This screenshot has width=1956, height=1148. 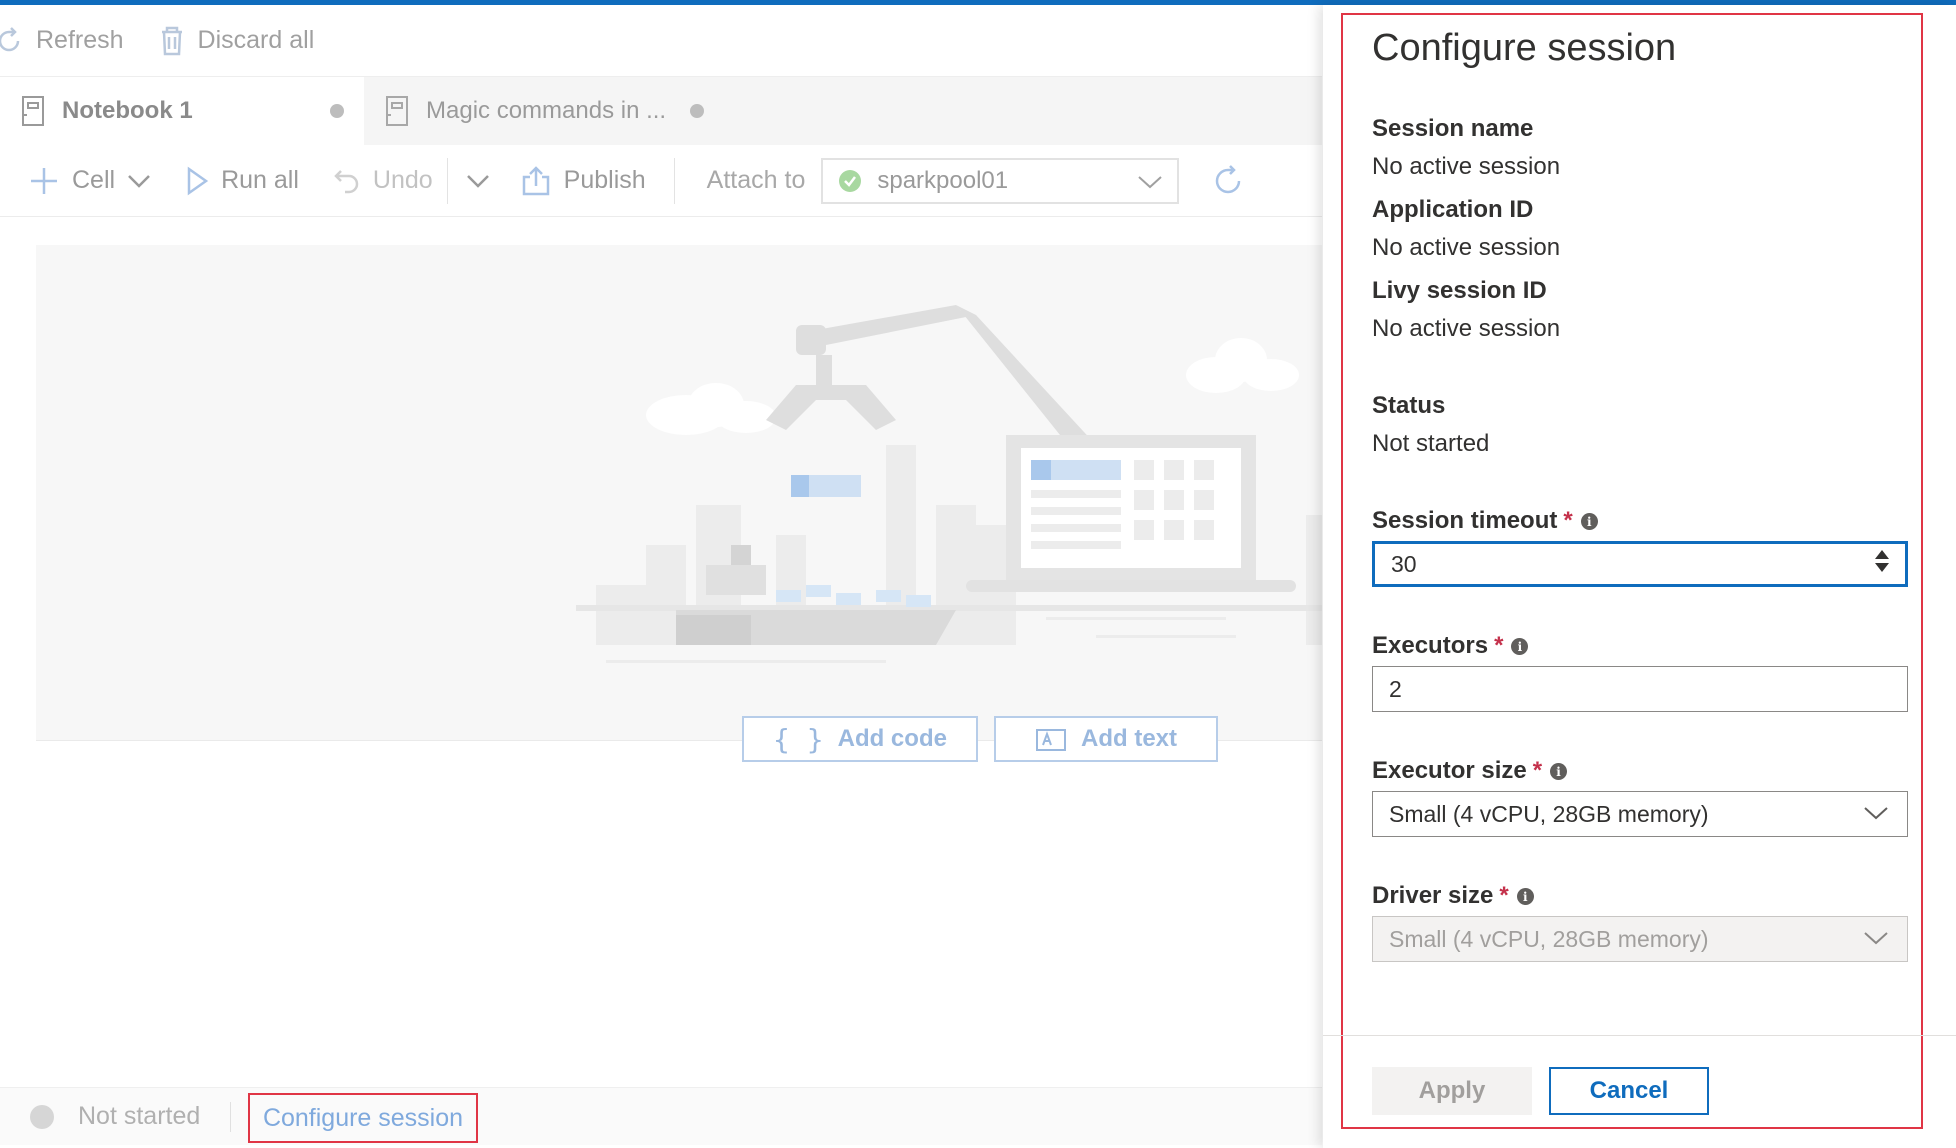 What do you see at coordinates (1549, 813) in the screenshot?
I see `executor-size-value: Small (4 vCPU, 28GB memory)` at bounding box center [1549, 813].